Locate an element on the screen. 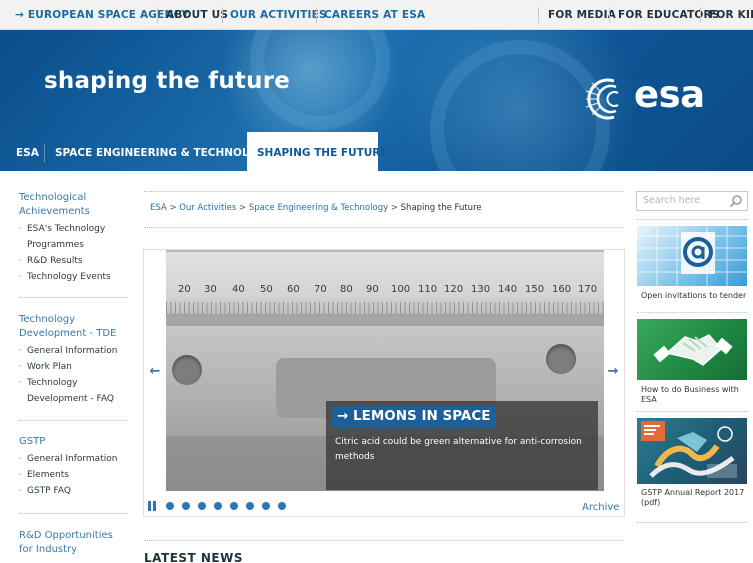  breadcrumb-esa: ESA is located at coordinates (158, 208).